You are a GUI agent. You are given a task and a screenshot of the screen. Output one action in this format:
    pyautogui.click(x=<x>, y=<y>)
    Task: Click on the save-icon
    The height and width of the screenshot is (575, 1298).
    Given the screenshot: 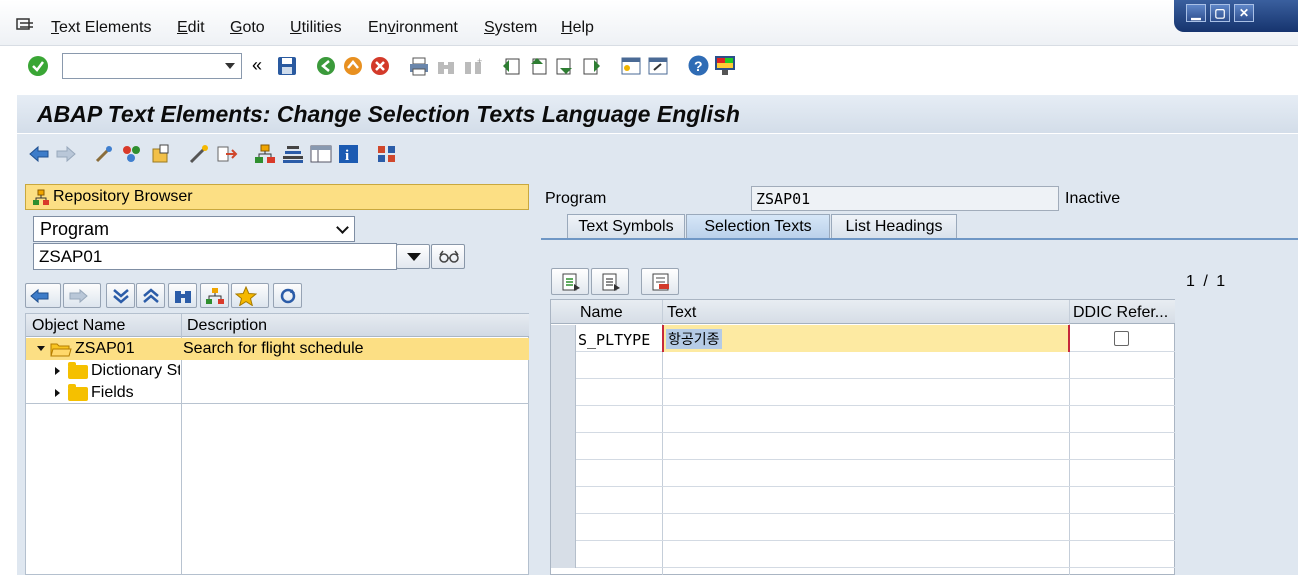 What is the action you would take?
    pyautogui.click(x=287, y=66)
    